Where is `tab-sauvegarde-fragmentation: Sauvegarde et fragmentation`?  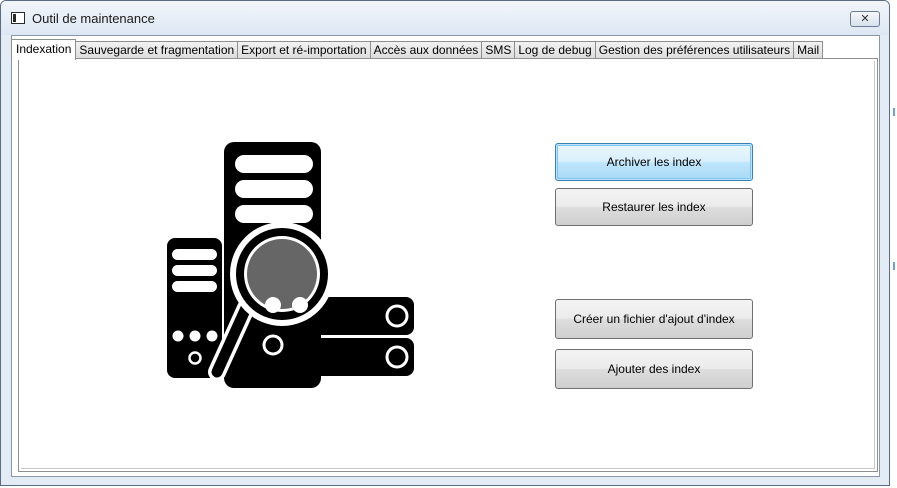
tab-sauvegarde-fragmentation: Sauvegarde et fragmentation is located at coordinates (157, 50).